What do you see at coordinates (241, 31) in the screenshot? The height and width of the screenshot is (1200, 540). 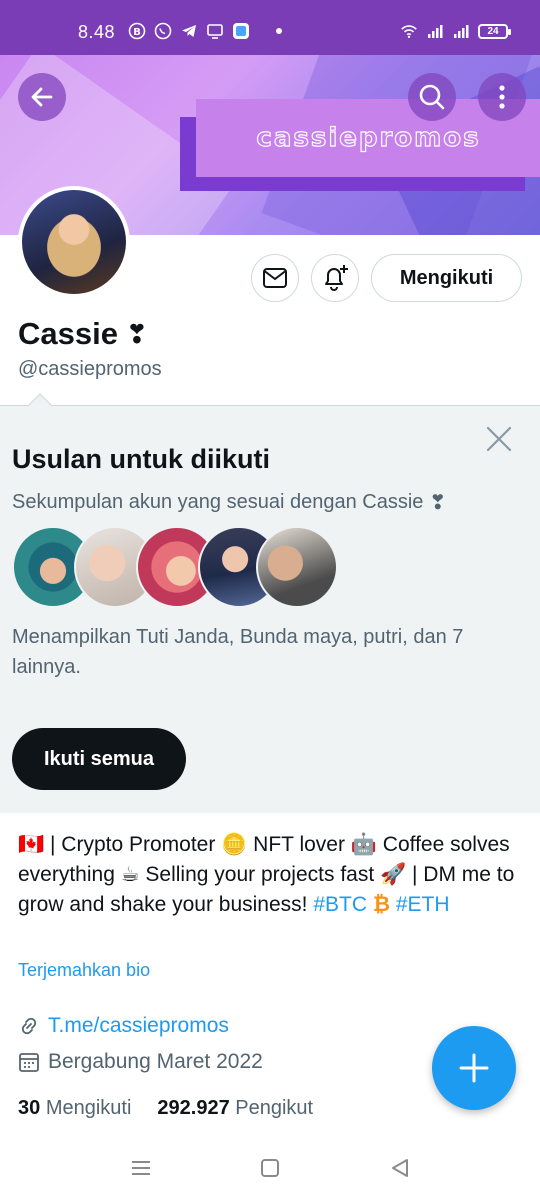 I see `app-icon` at bounding box center [241, 31].